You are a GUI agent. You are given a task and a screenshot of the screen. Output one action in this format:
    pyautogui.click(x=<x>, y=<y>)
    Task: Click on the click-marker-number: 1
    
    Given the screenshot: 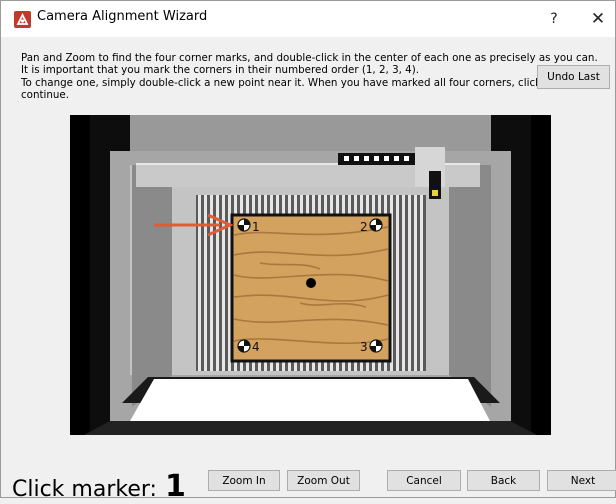 What is the action you would take?
    pyautogui.click(x=175, y=486)
    